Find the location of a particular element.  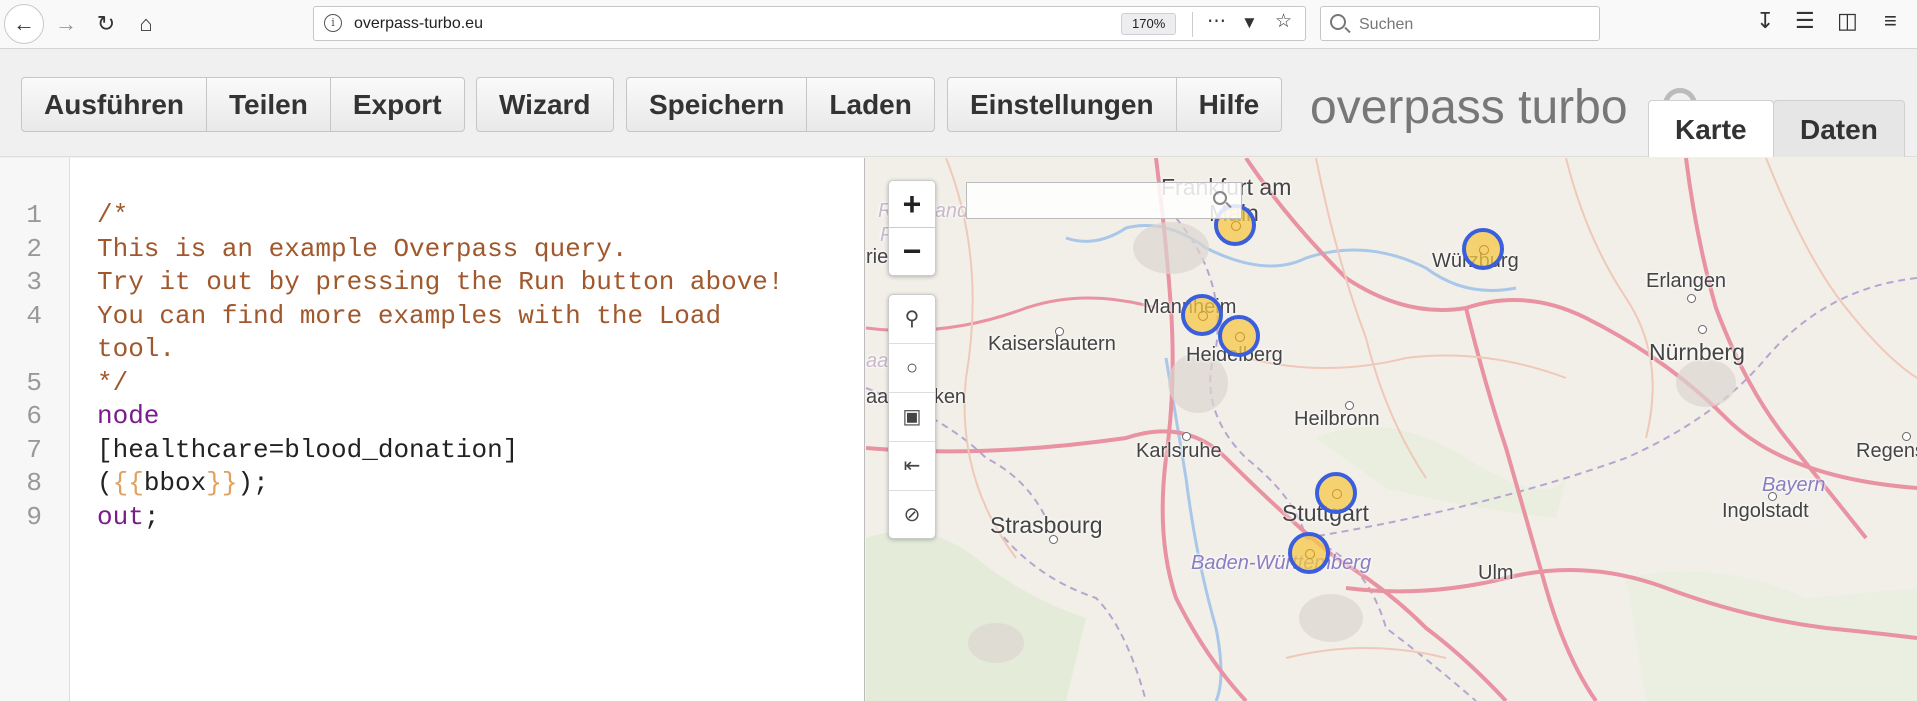

search-icon: ⚲ is located at coordinates (912, 319).